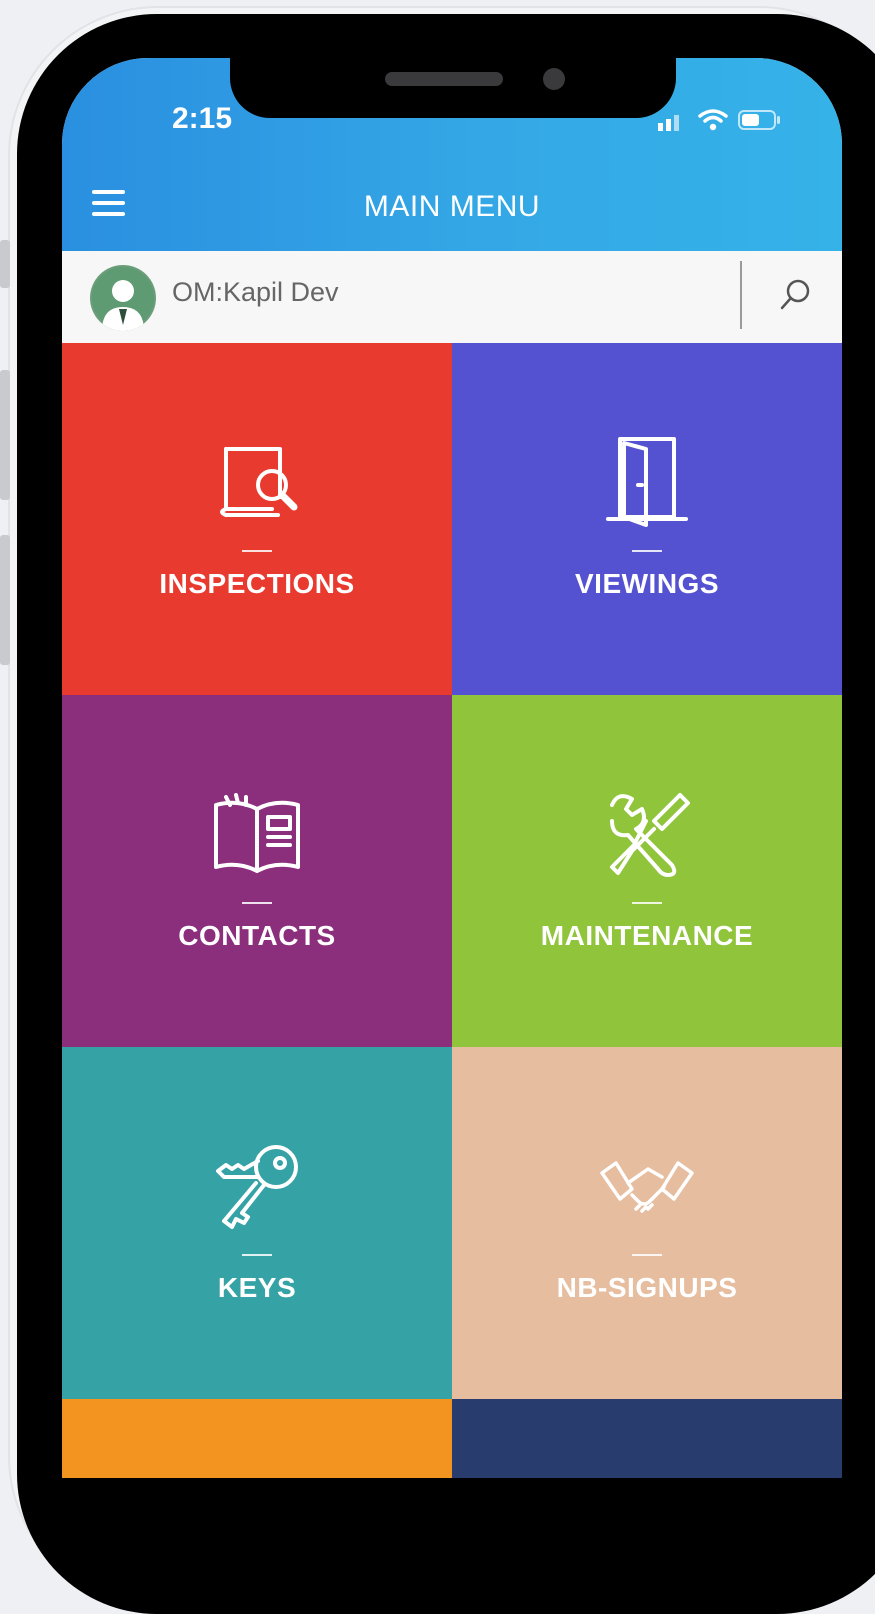  What do you see at coordinates (647, 1287) in the screenshot?
I see `tile-label: NB-SIGNUPS` at bounding box center [647, 1287].